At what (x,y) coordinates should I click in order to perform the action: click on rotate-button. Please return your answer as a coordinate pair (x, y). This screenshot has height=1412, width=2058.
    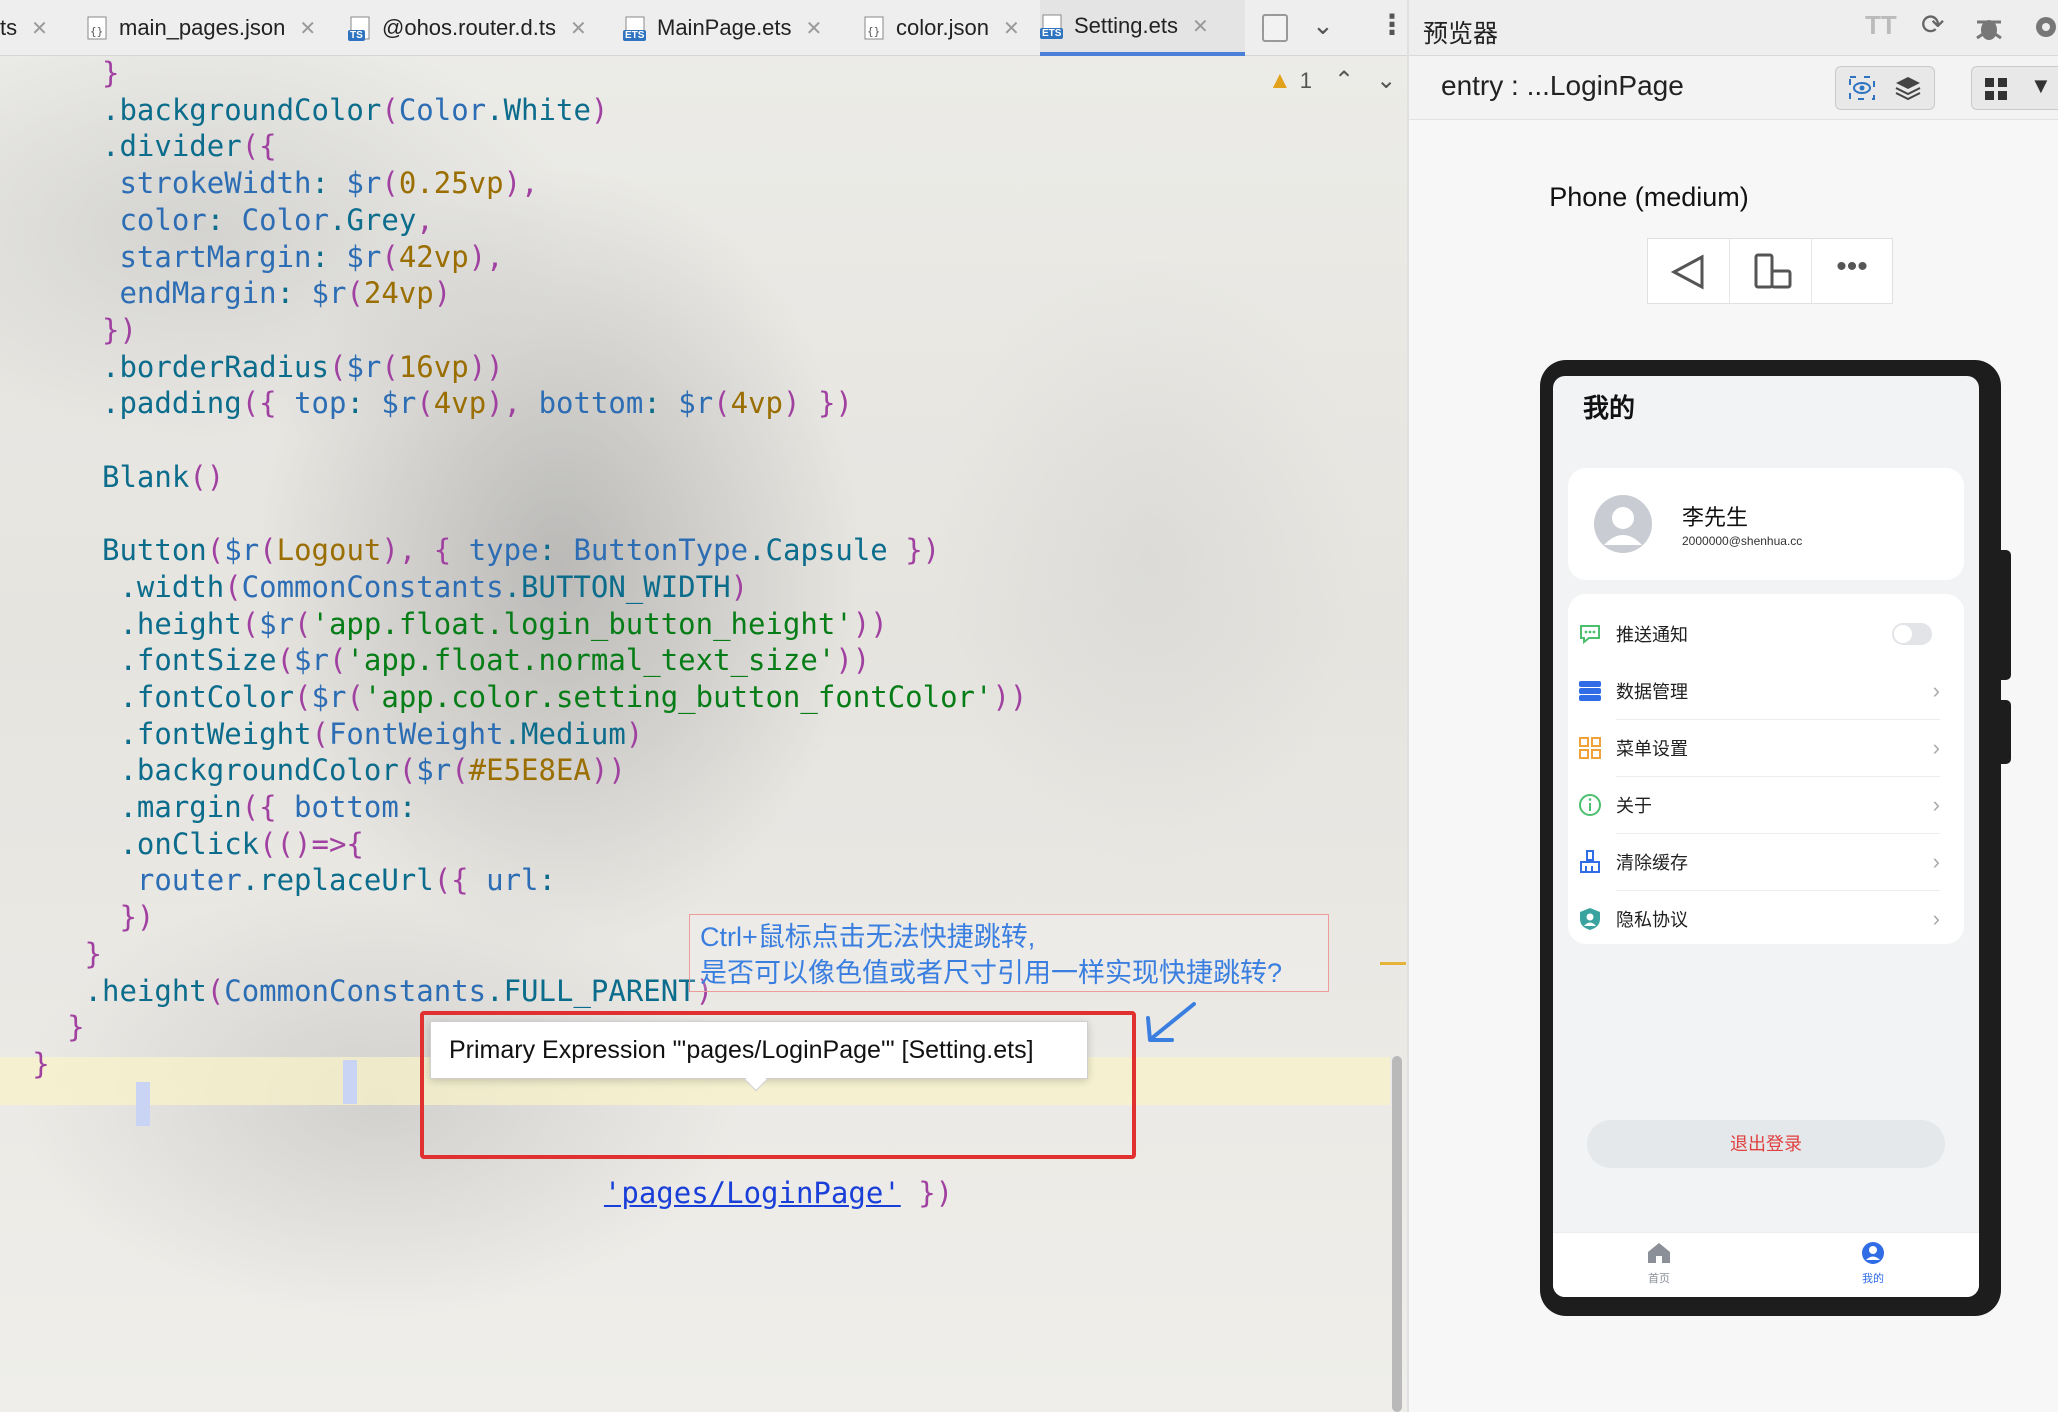
    Looking at the image, I should click on (1771, 271).